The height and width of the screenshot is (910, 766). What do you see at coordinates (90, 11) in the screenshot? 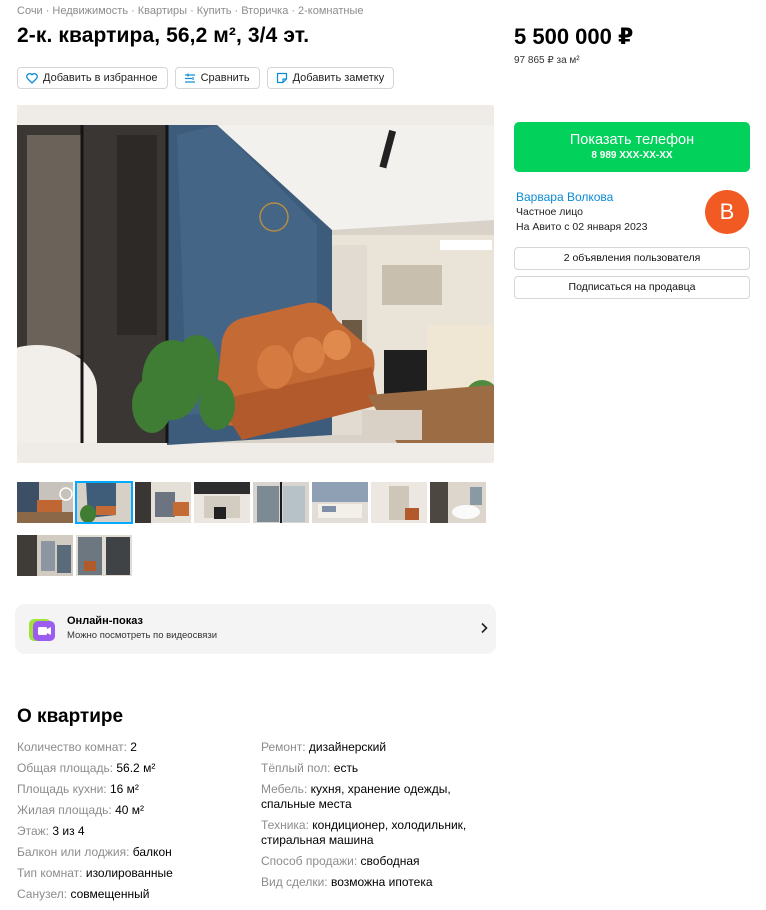
I see `breadcrumb-item: Недвижимость` at bounding box center [90, 11].